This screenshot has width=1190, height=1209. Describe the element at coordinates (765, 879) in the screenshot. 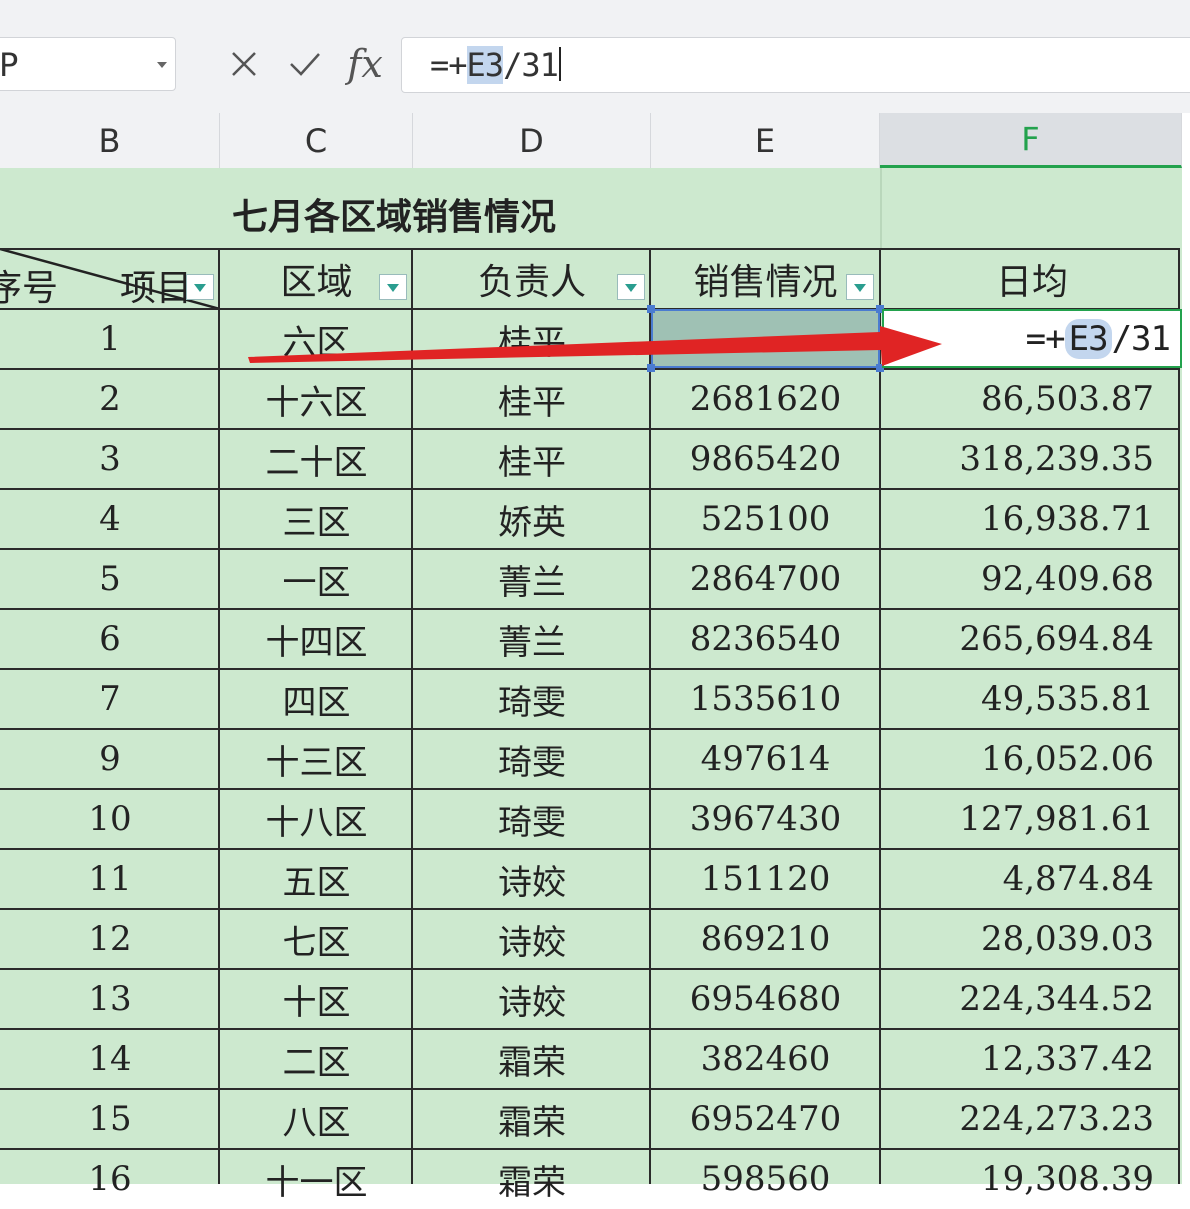

I see `sales-cell: 151120` at that location.